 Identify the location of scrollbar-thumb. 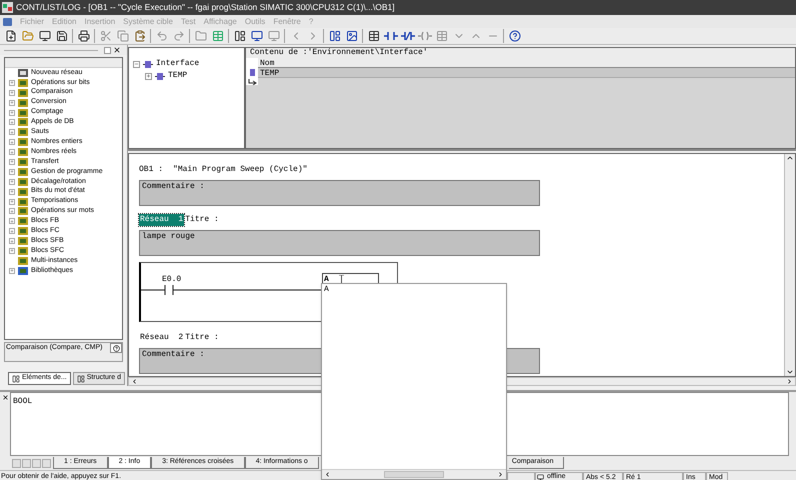
(414, 474).